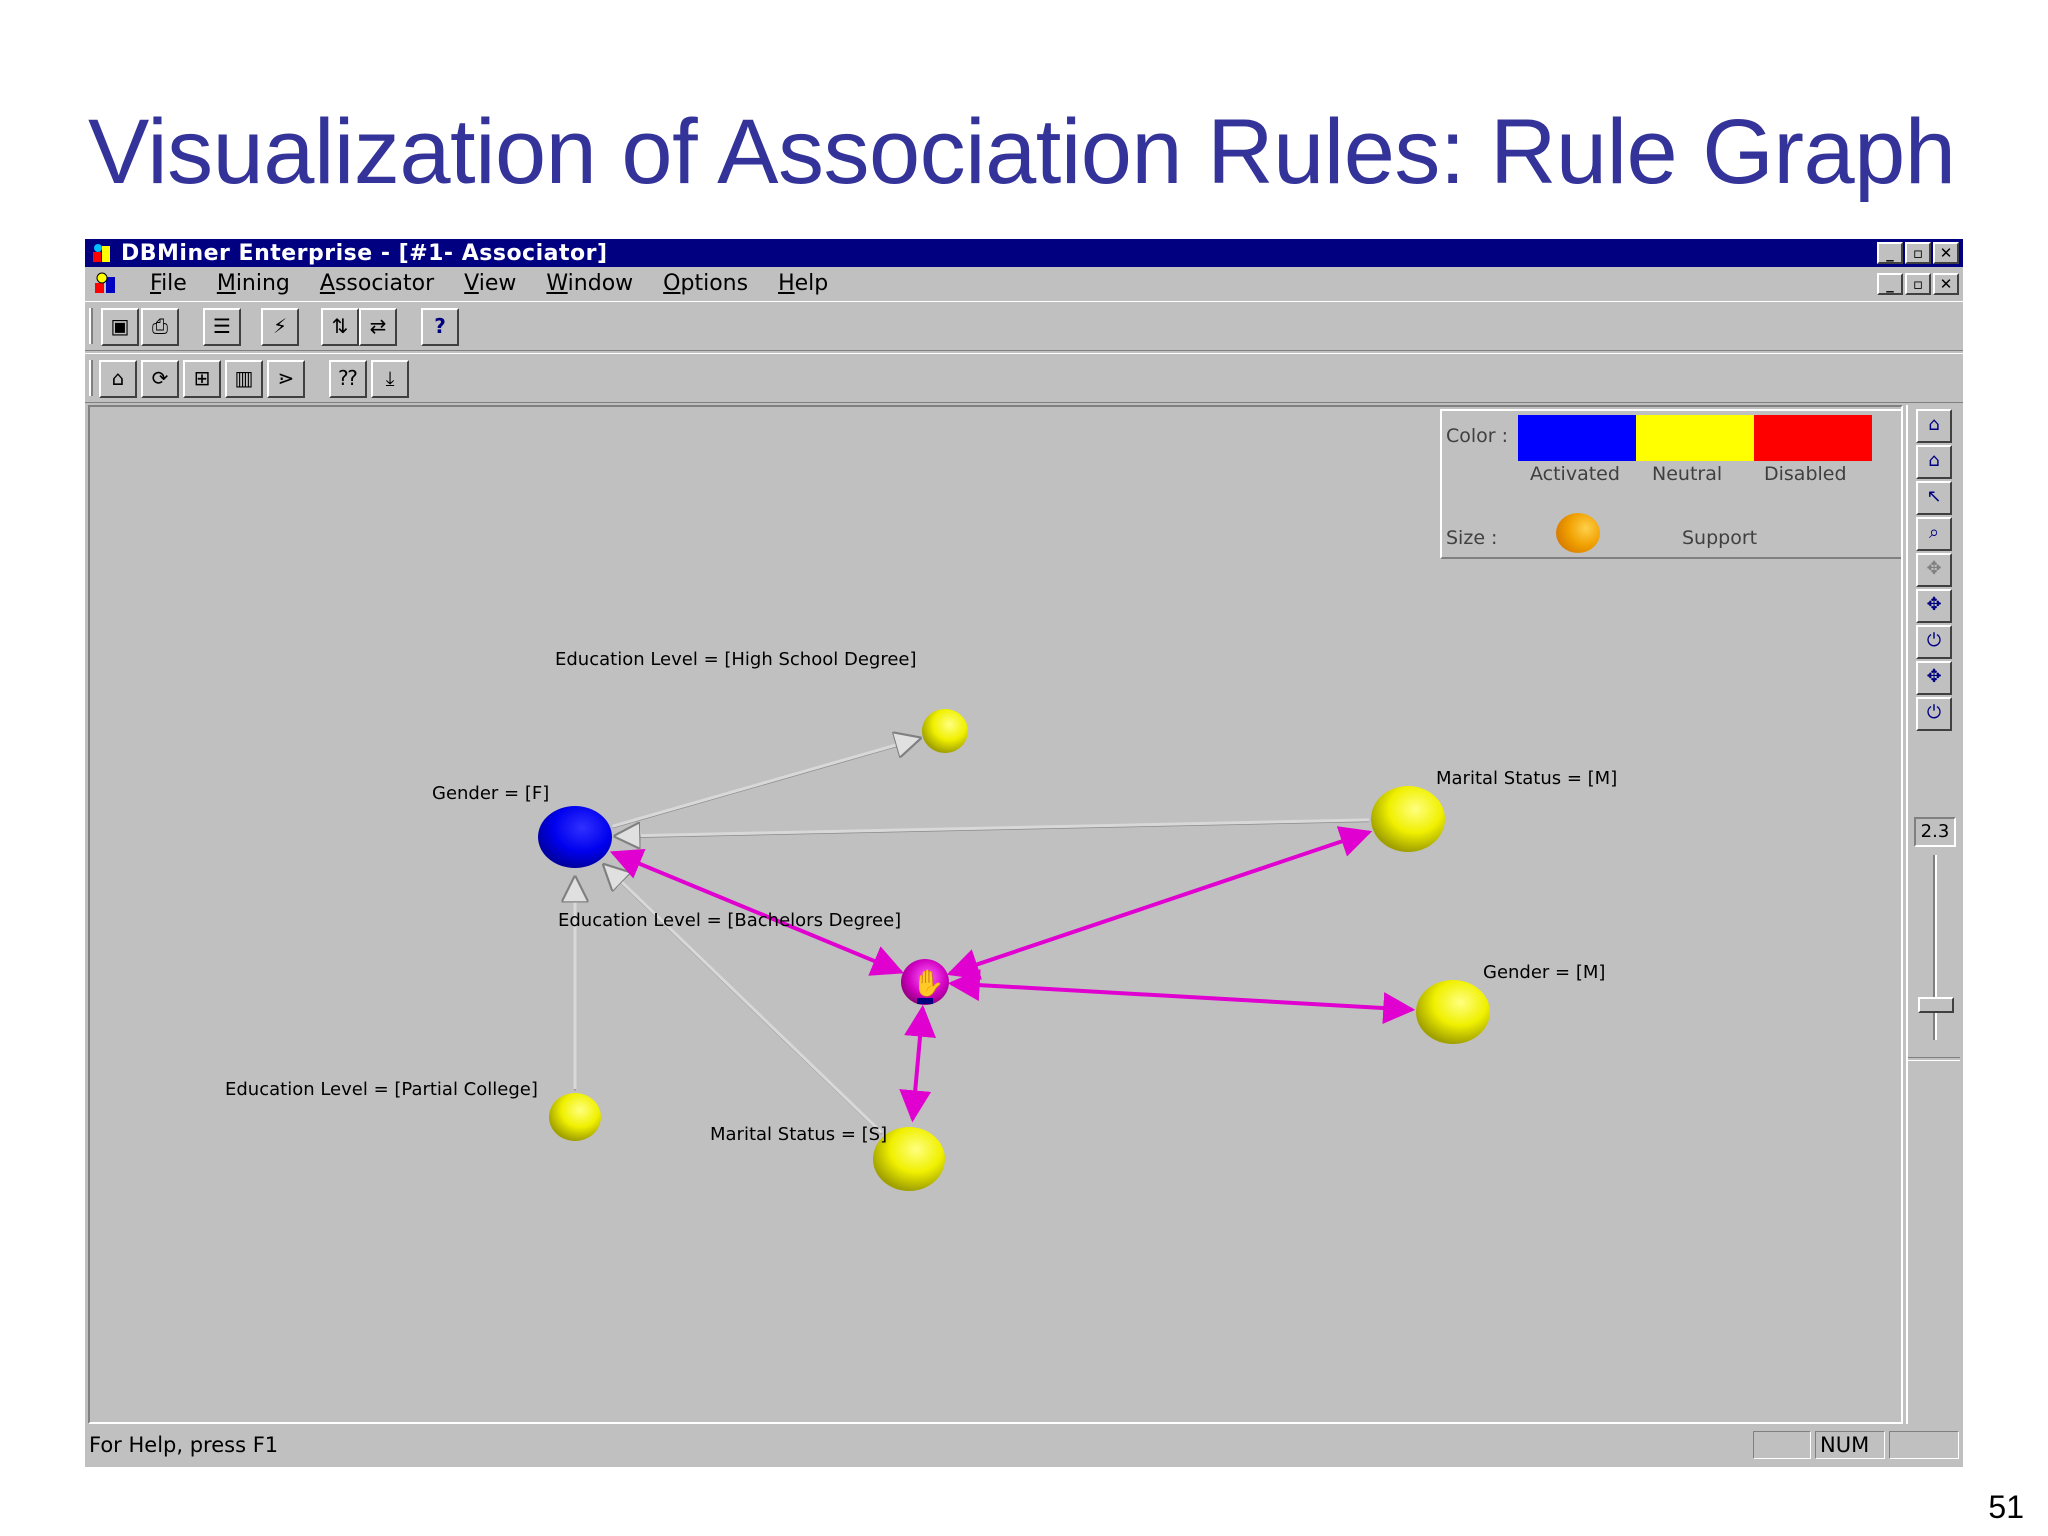 Image resolution: width=2048 pixels, height=1536 pixels. Describe the element at coordinates (327, 283) in the screenshot. I see `menu-mnemonic: A` at that location.